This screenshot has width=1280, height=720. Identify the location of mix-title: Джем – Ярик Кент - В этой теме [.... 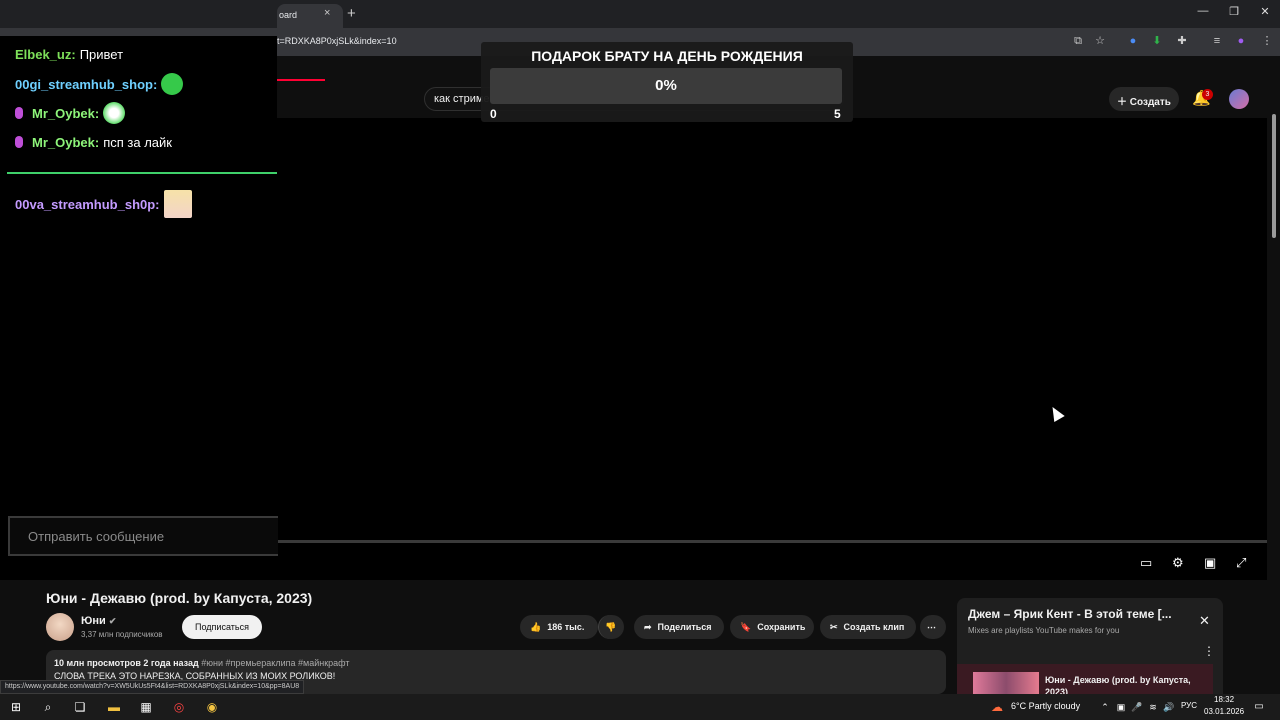
(1070, 614).